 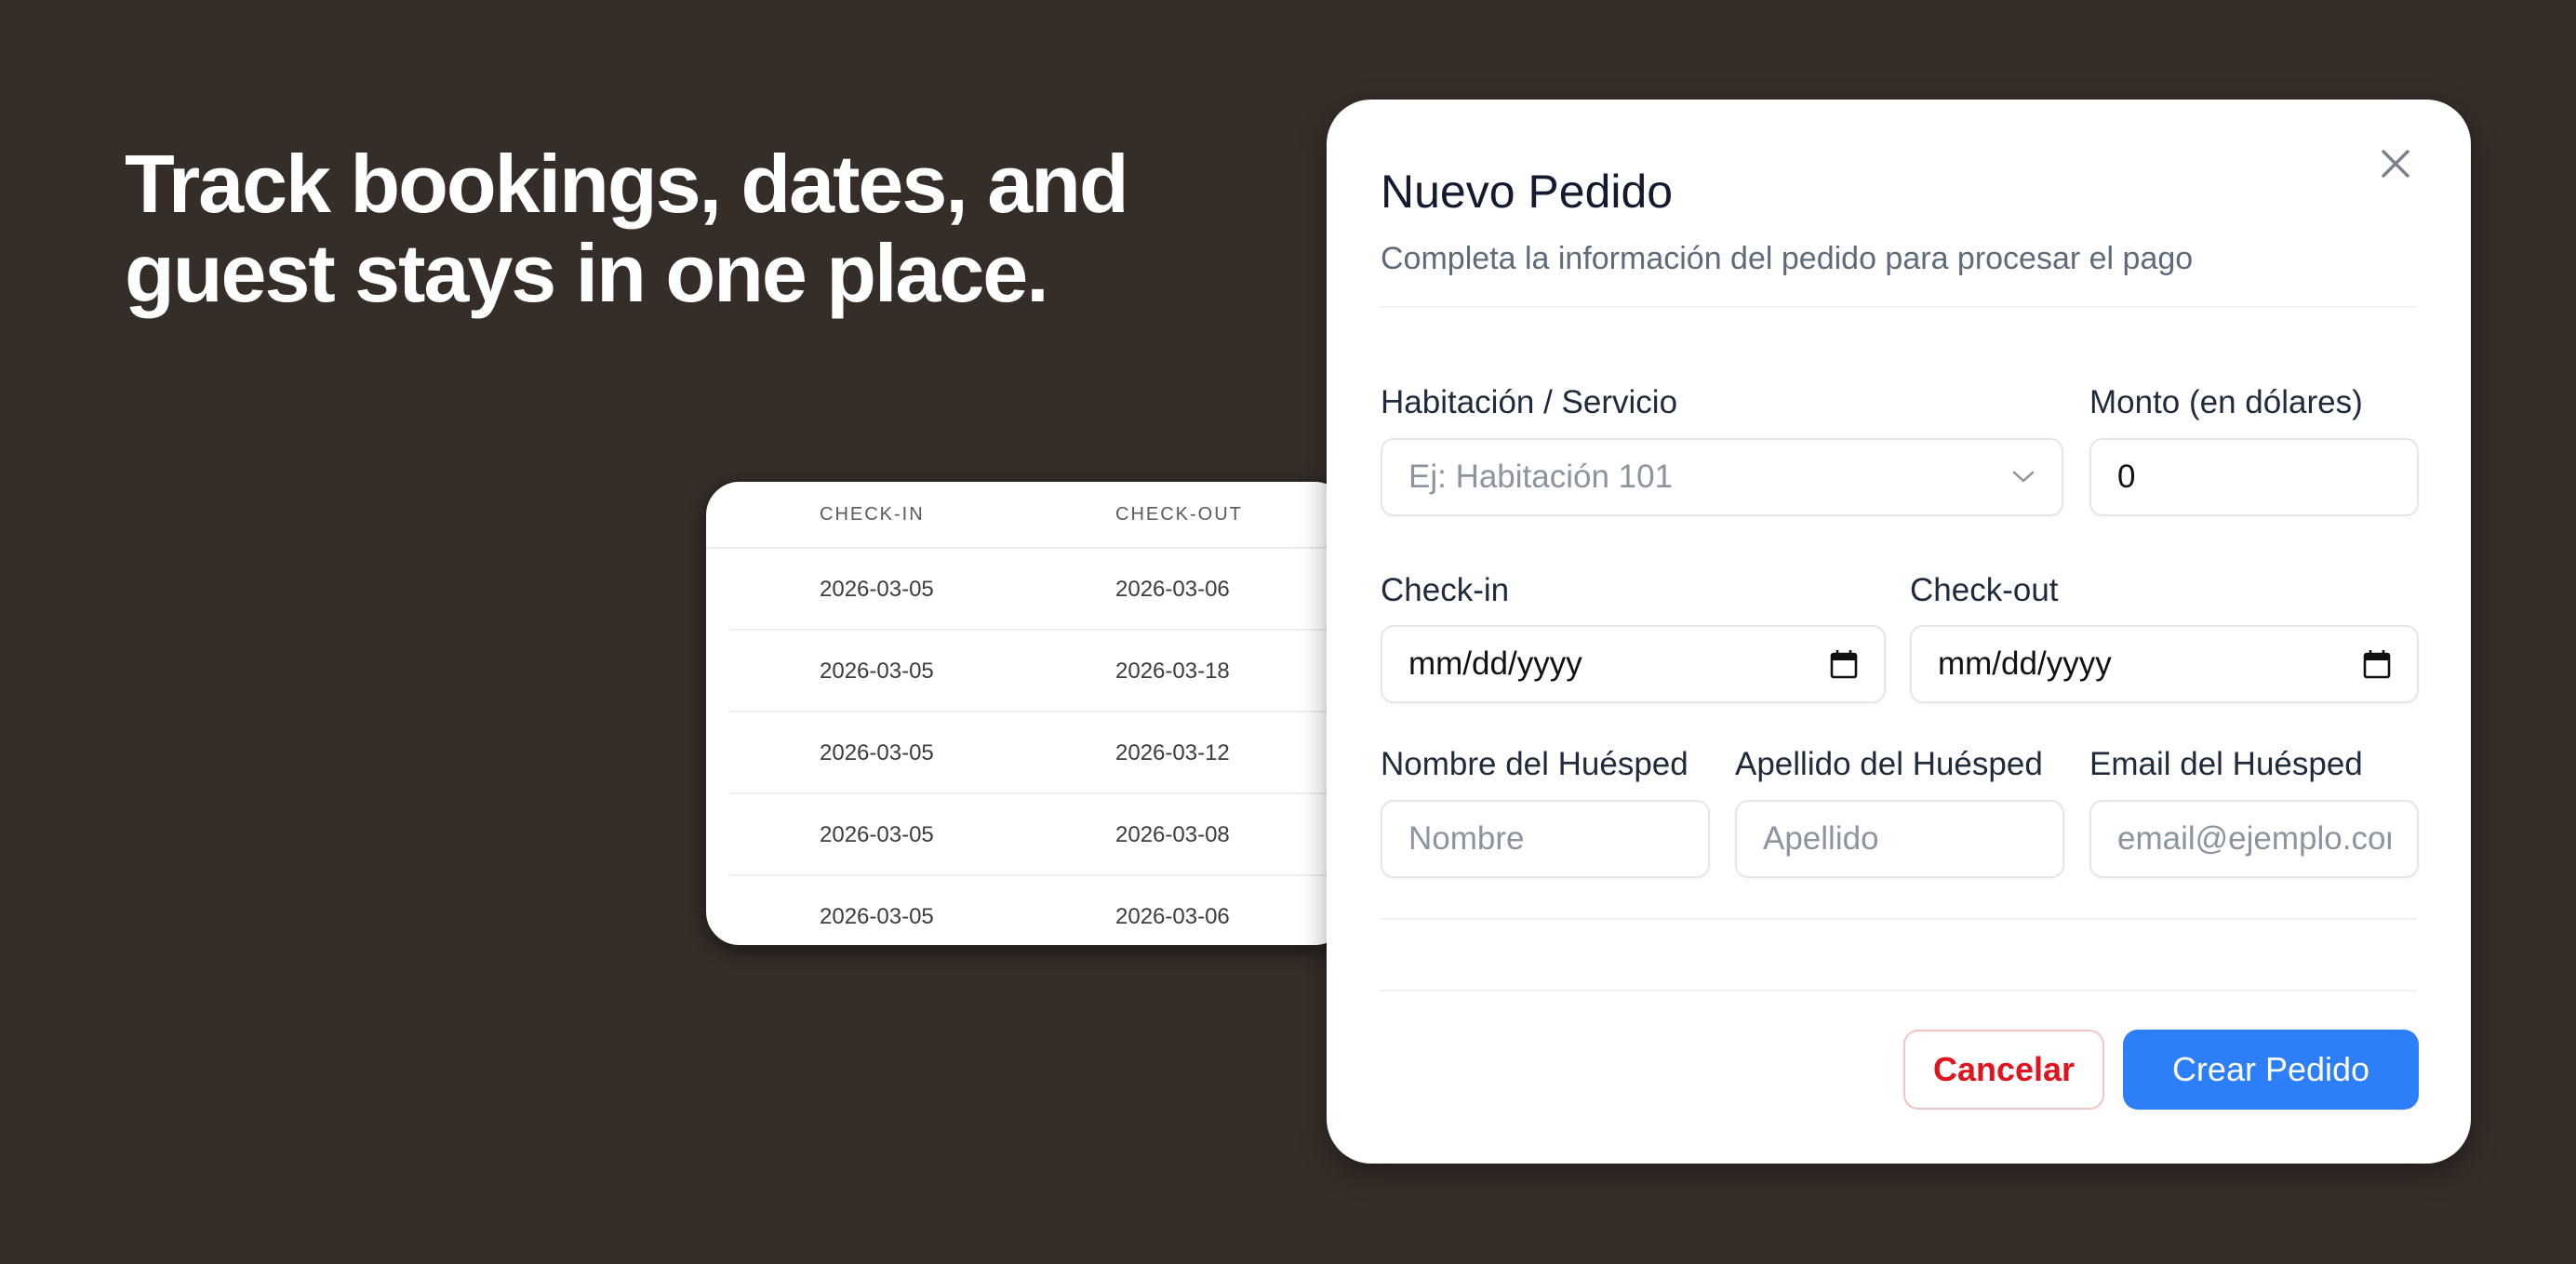 I want to click on checkin-date-text: mm/dd/yyyy, so click(x=1495, y=664).